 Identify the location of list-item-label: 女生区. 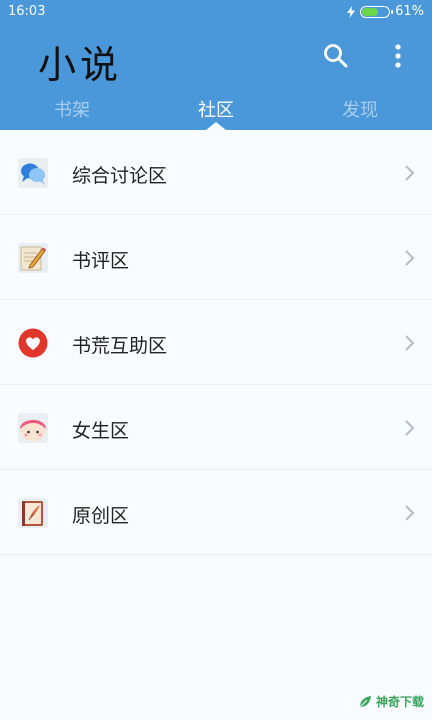
(101, 431).